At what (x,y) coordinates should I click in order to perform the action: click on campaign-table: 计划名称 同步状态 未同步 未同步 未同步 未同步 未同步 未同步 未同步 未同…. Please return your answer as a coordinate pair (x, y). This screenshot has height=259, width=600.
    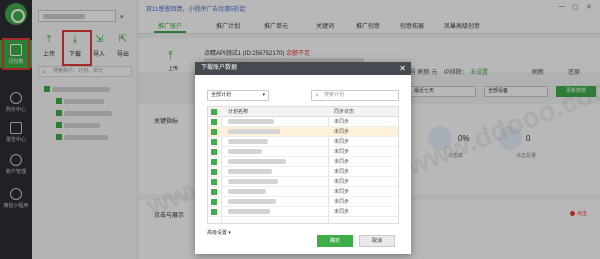
    Looking at the image, I should click on (303, 165).